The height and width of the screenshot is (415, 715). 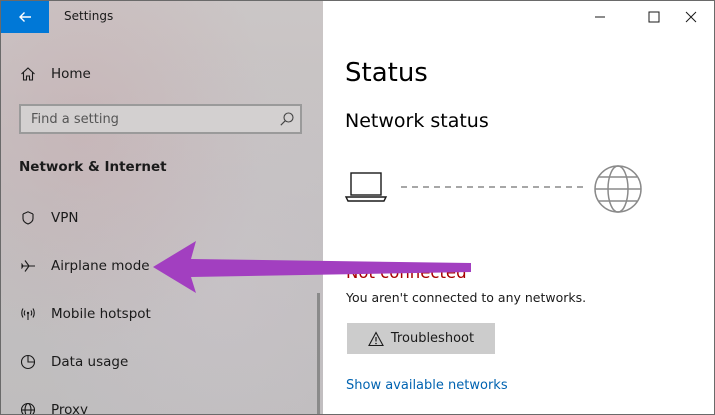 What do you see at coordinates (71, 74) in the screenshot?
I see `nav-home-label: Home` at bounding box center [71, 74].